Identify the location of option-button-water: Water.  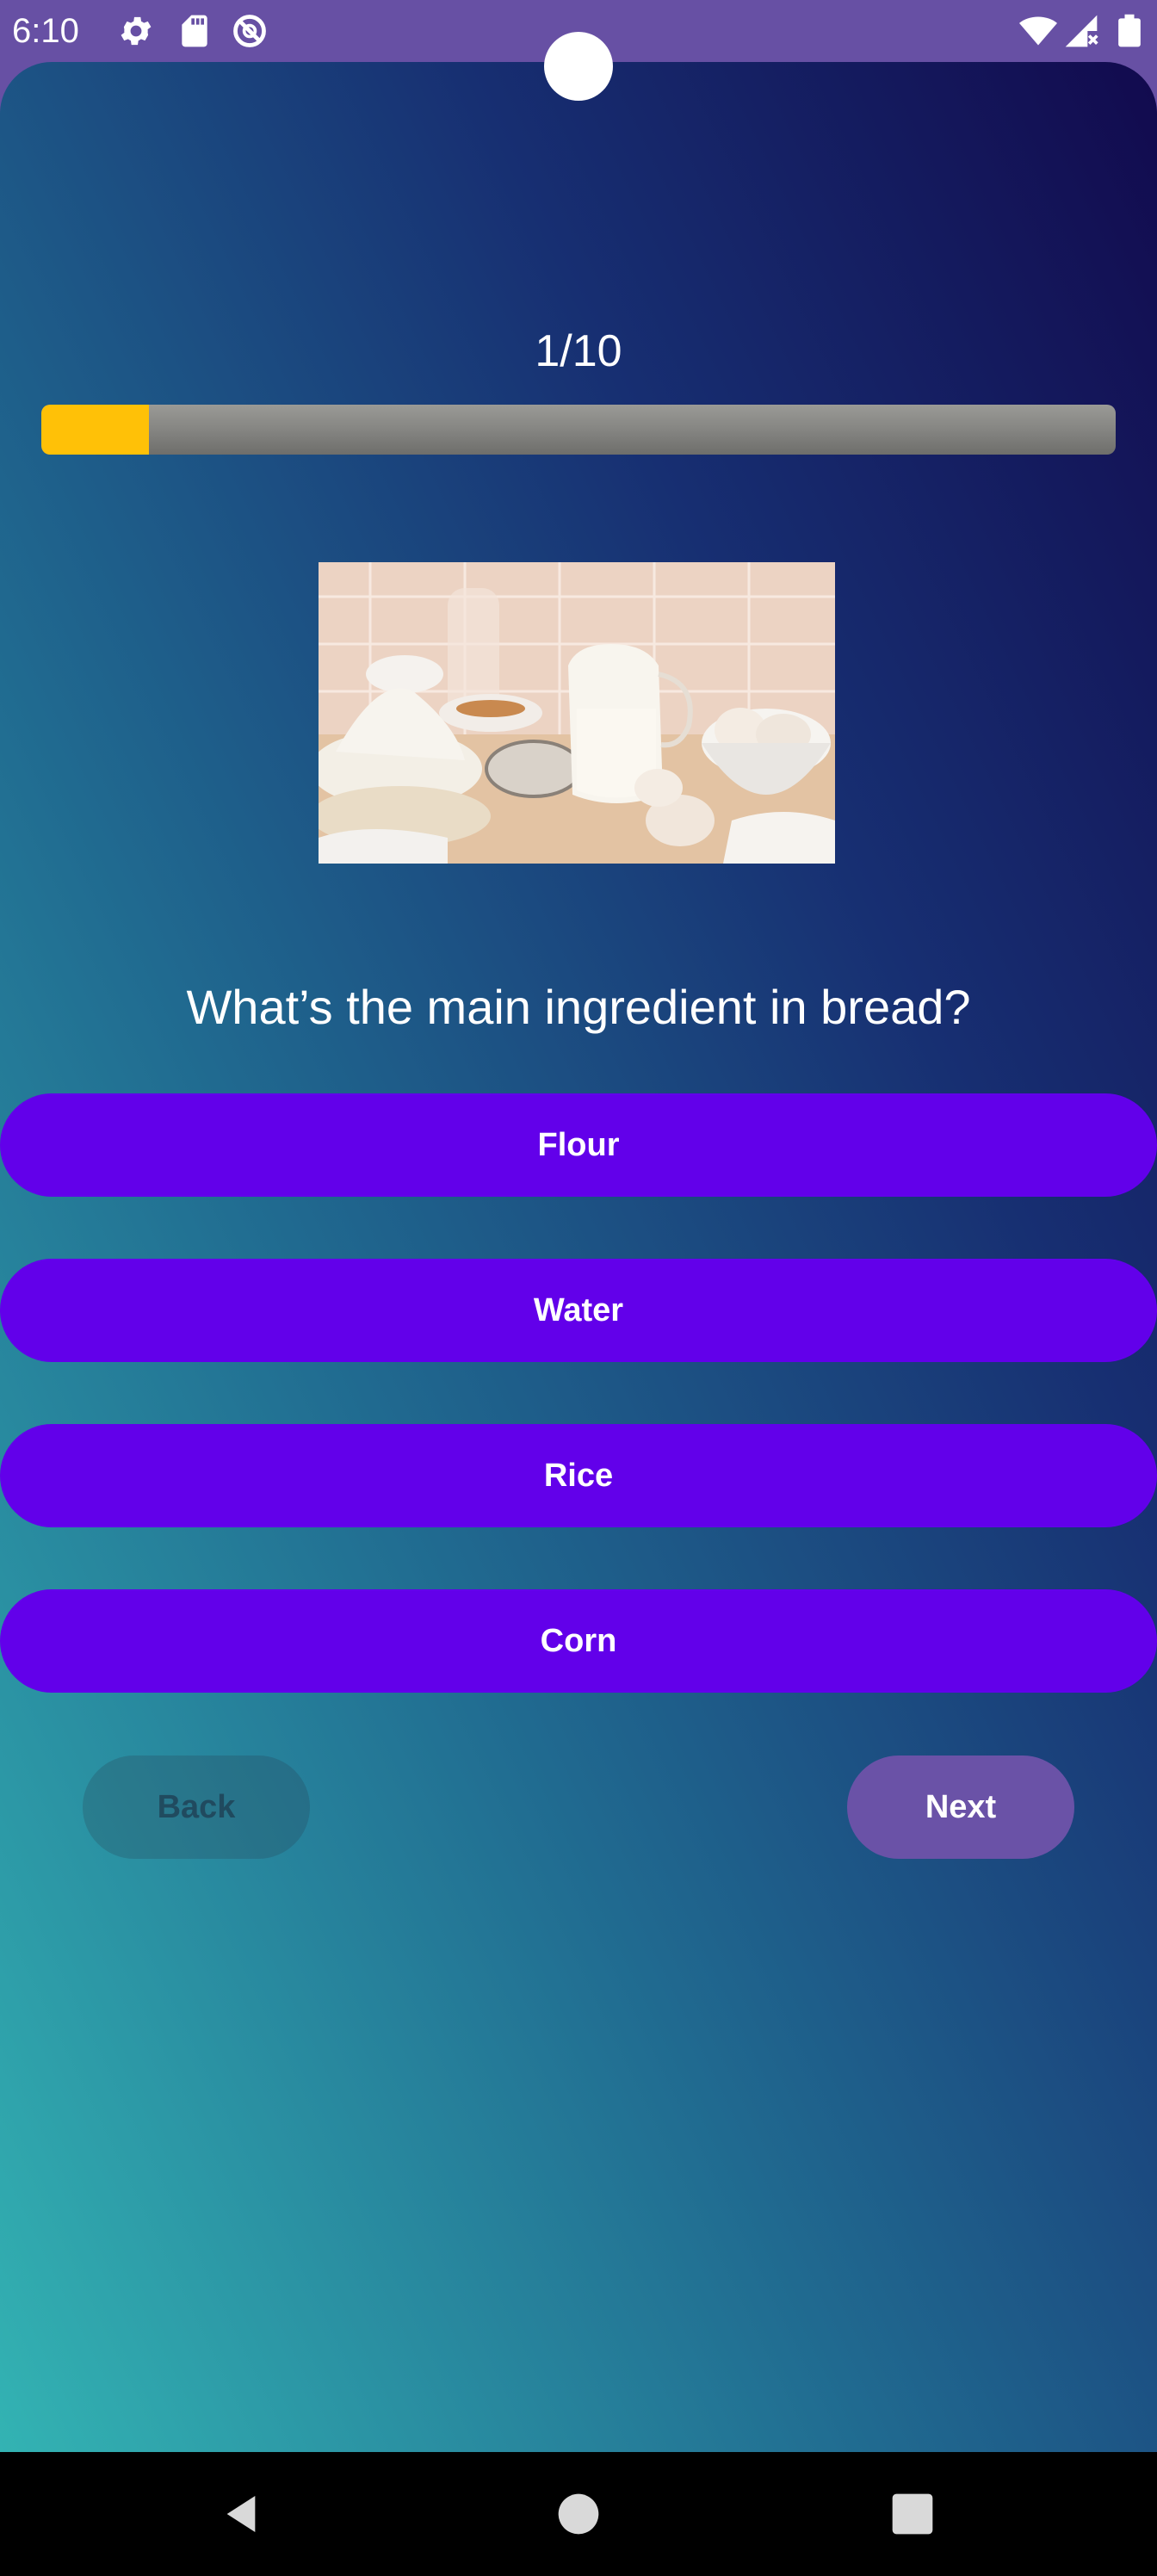
(579, 1311).